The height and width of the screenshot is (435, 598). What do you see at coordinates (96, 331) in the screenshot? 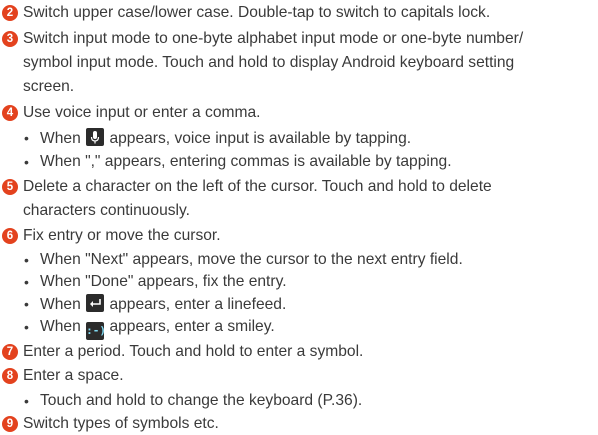
I see `smiley-icon: :-)` at bounding box center [96, 331].